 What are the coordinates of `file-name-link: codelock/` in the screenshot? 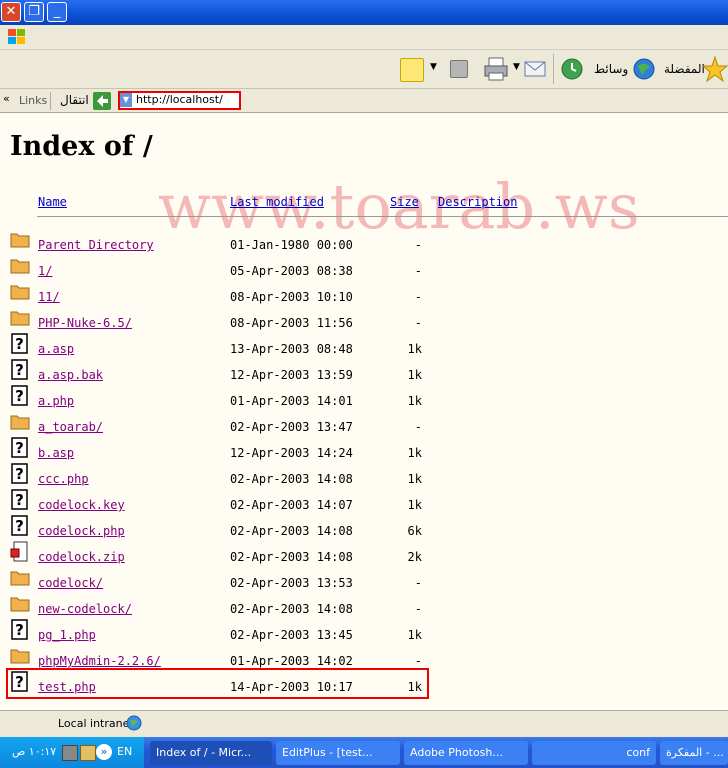 It's located at (70, 583).